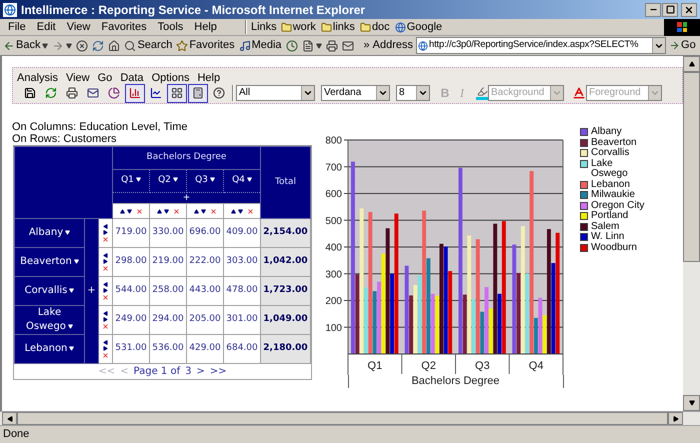  I want to click on maximize-button, so click(670, 9).